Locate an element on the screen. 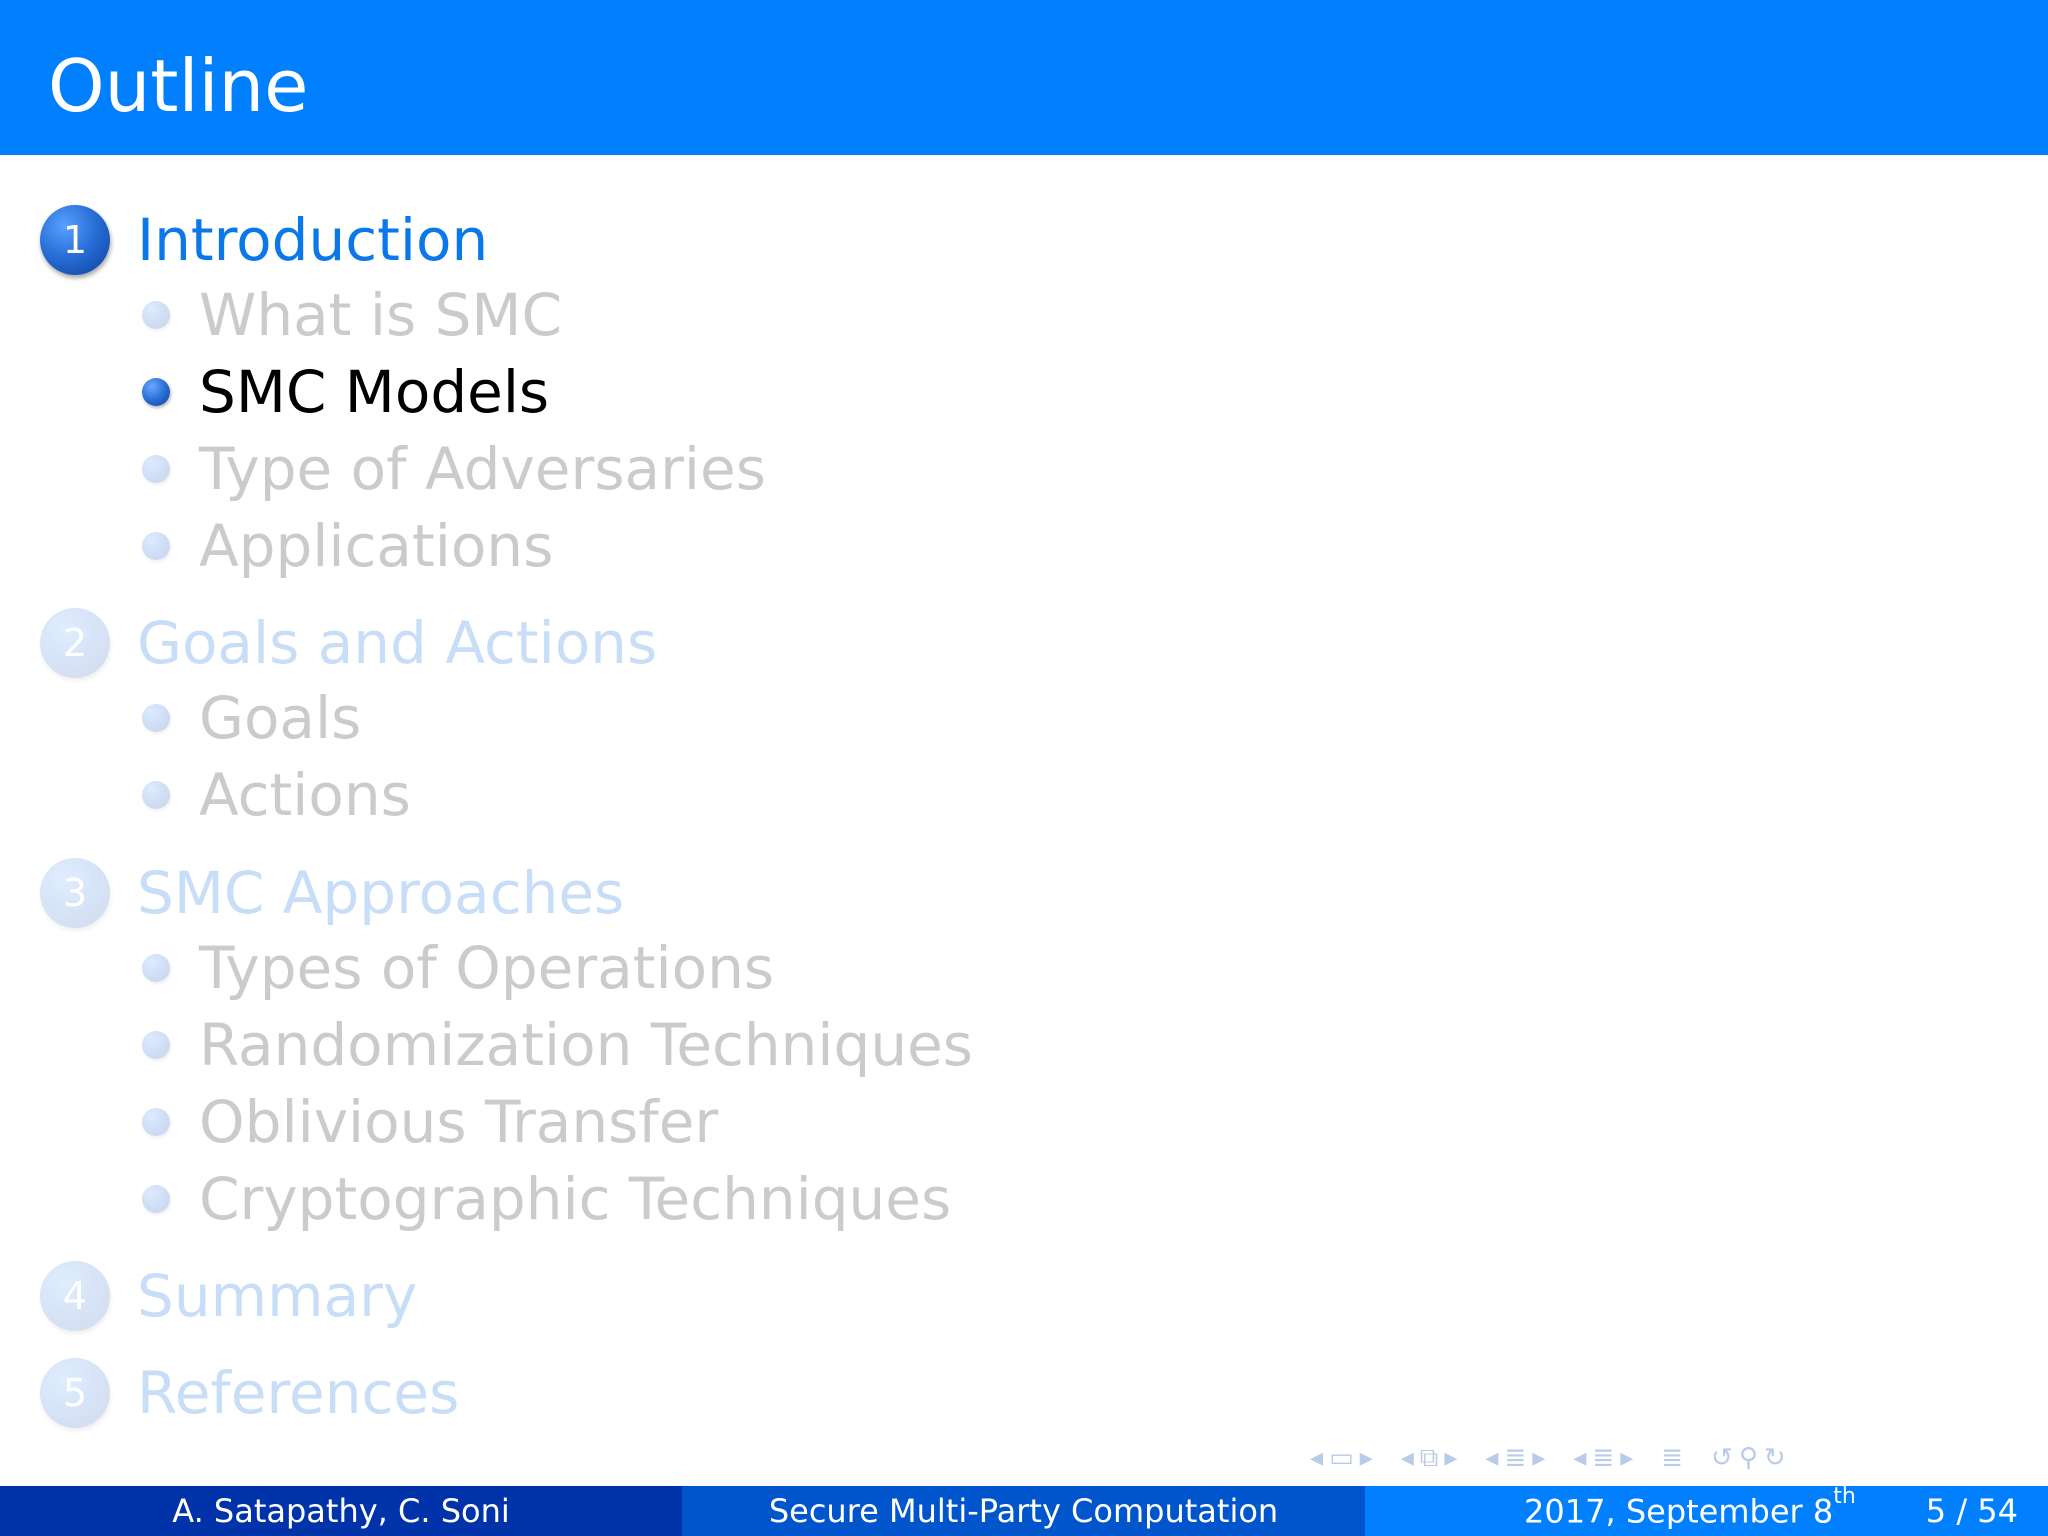 The image size is (2048, 1536). toc-nav: ≣ is located at coordinates (1672, 1458).